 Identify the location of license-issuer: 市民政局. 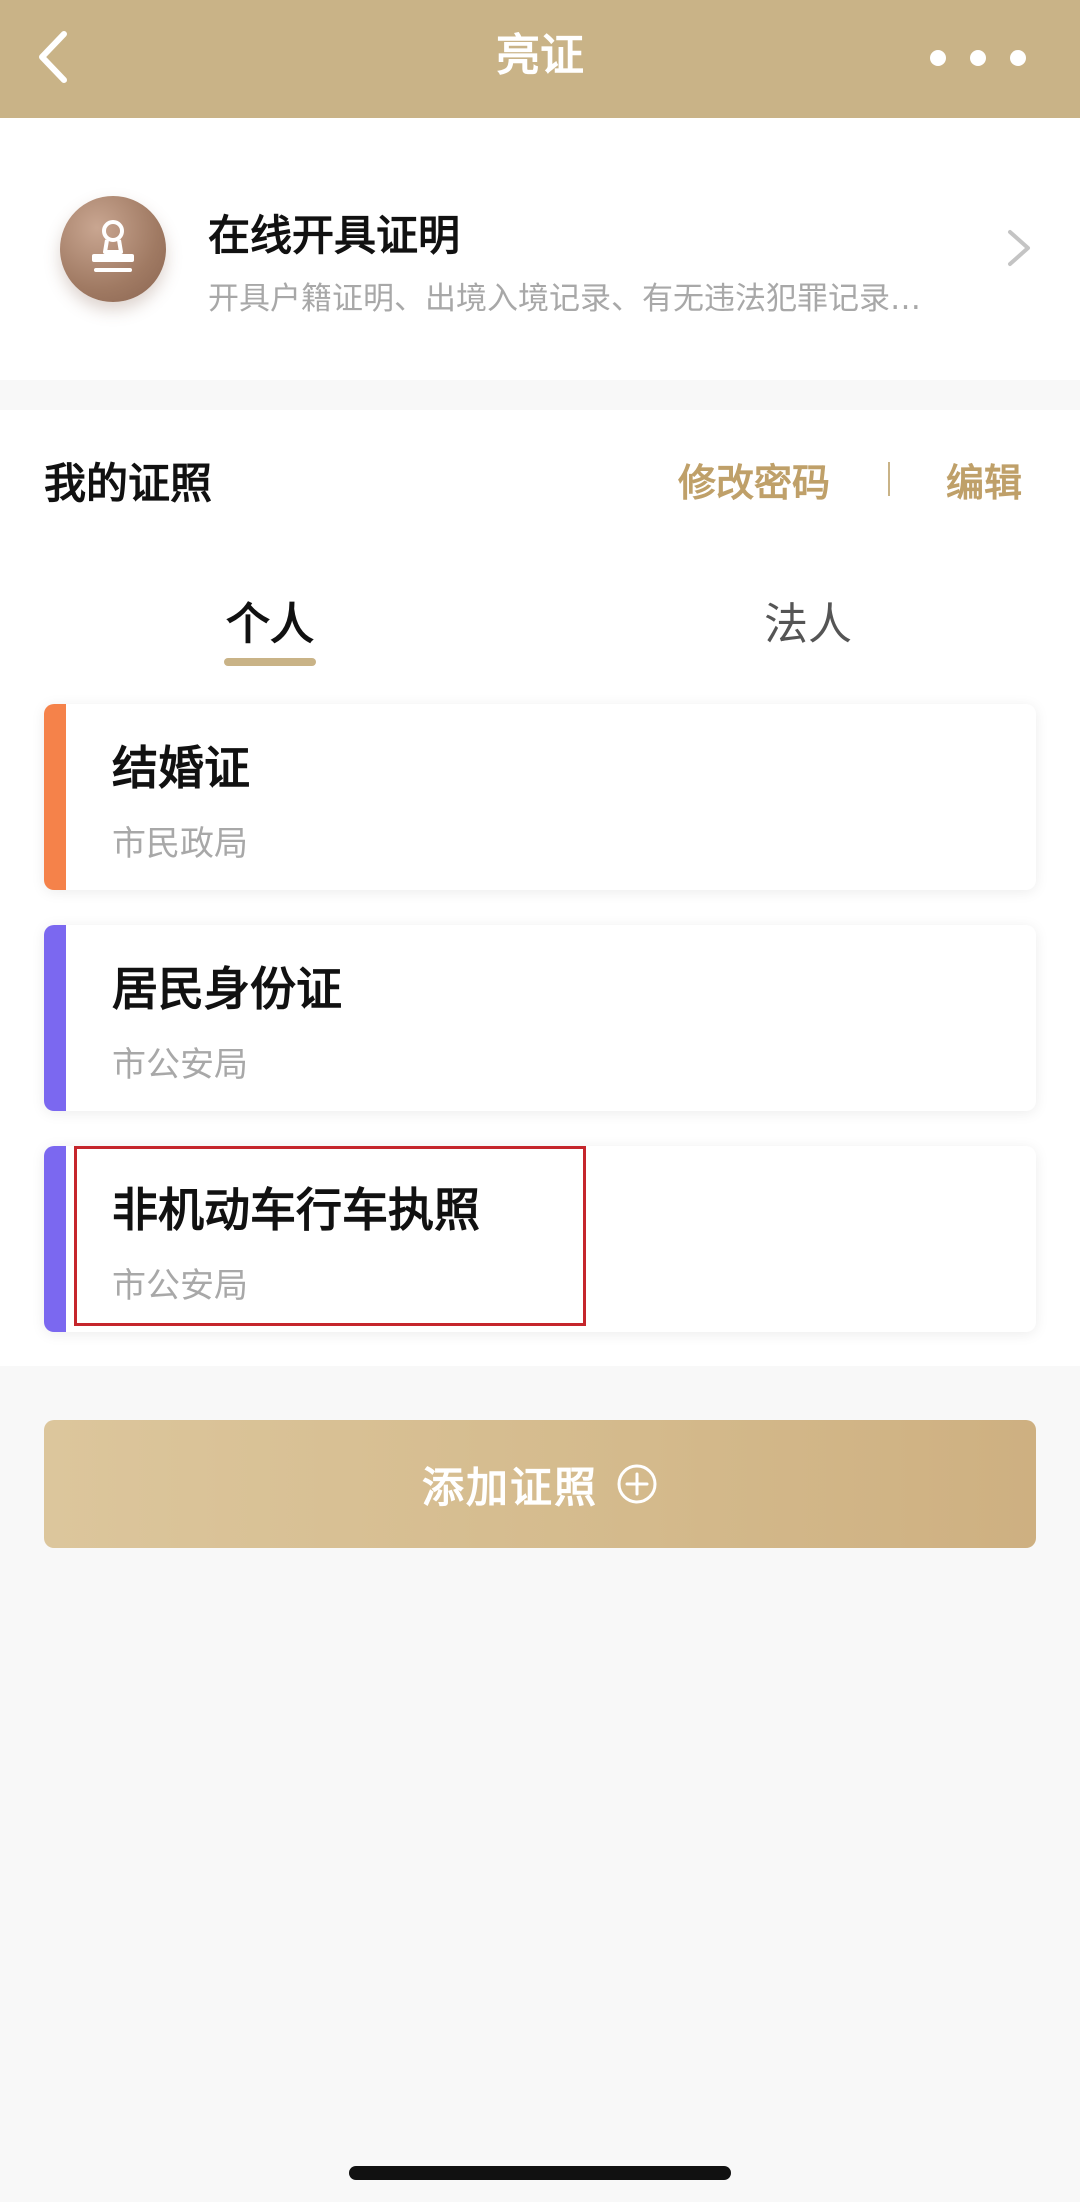
(180, 844).